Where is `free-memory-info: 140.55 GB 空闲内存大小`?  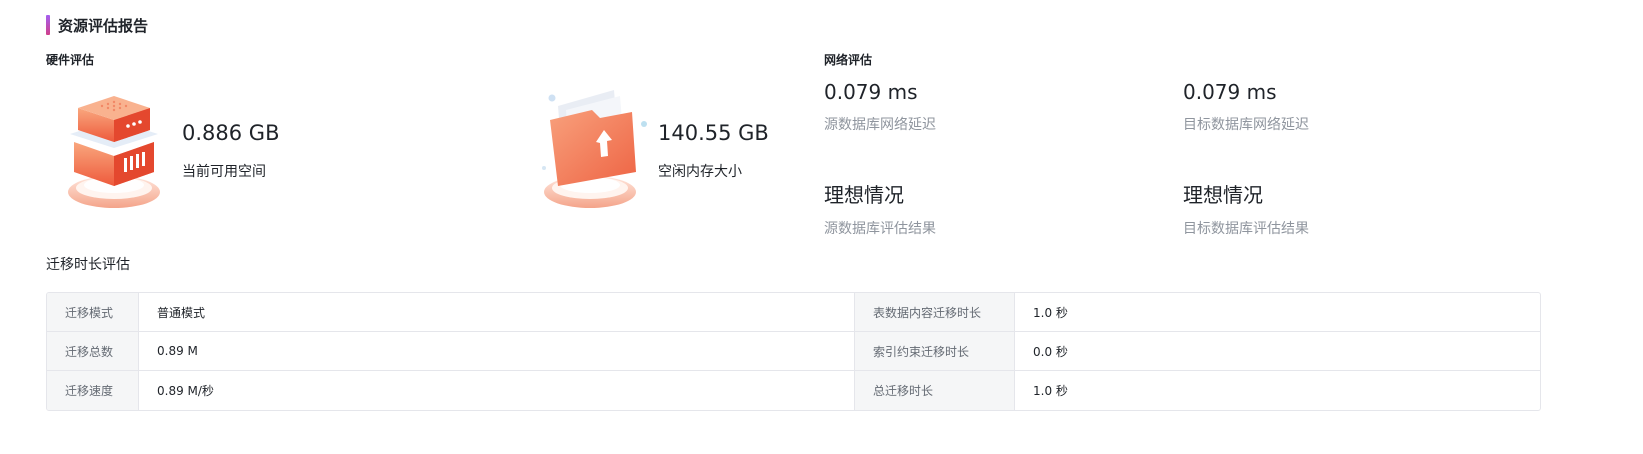 free-memory-info: 140.55 GB 空闲内存大小 is located at coordinates (713, 151).